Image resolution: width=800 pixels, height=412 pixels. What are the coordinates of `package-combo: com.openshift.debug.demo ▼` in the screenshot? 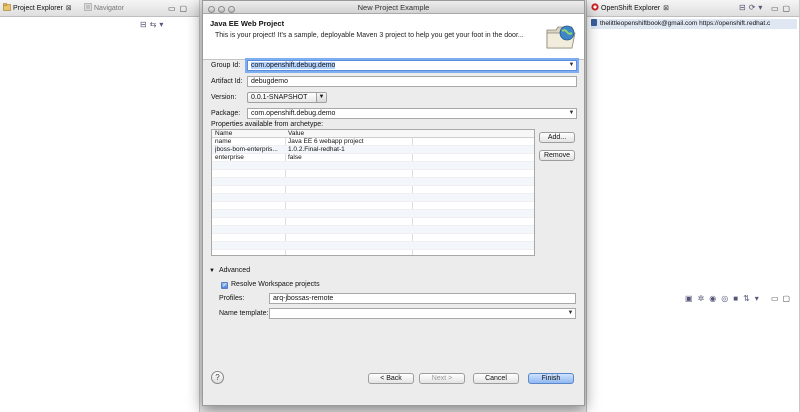 It's located at (412, 113).